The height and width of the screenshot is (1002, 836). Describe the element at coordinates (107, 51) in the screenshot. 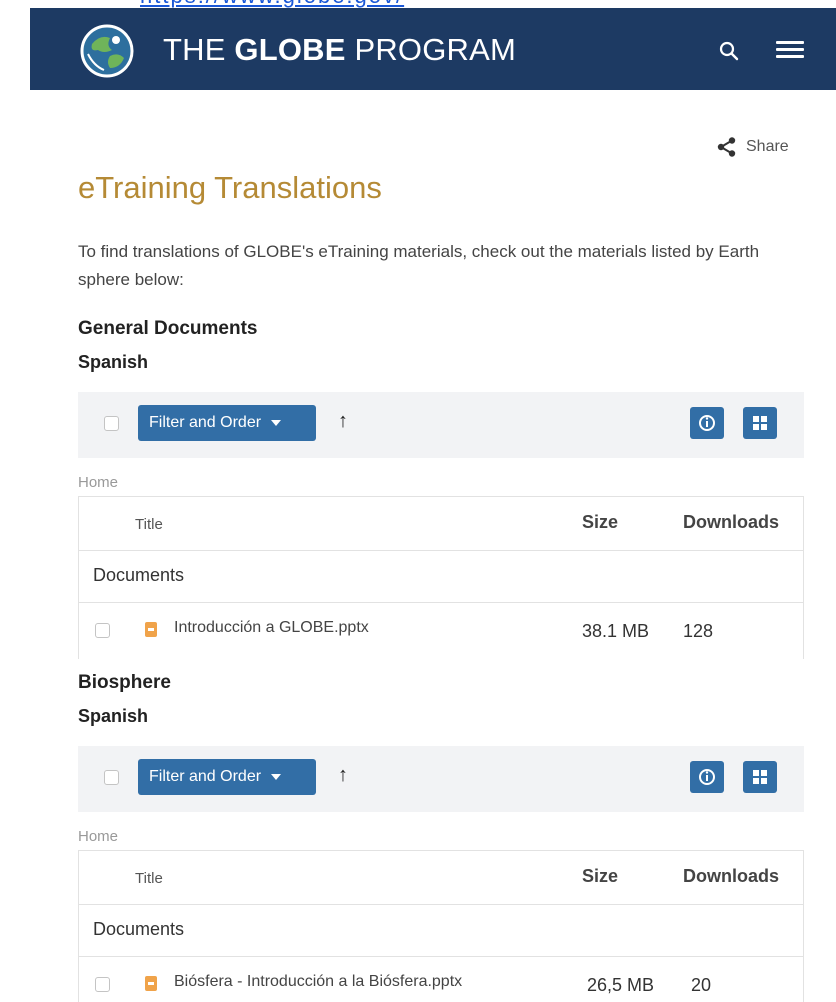

I see `globe-logo-icon` at that location.